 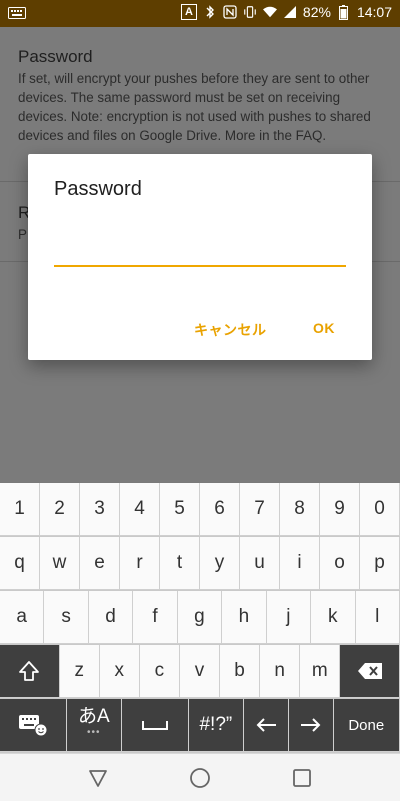 I want to click on key-b: b, so click(x=240, y=671).